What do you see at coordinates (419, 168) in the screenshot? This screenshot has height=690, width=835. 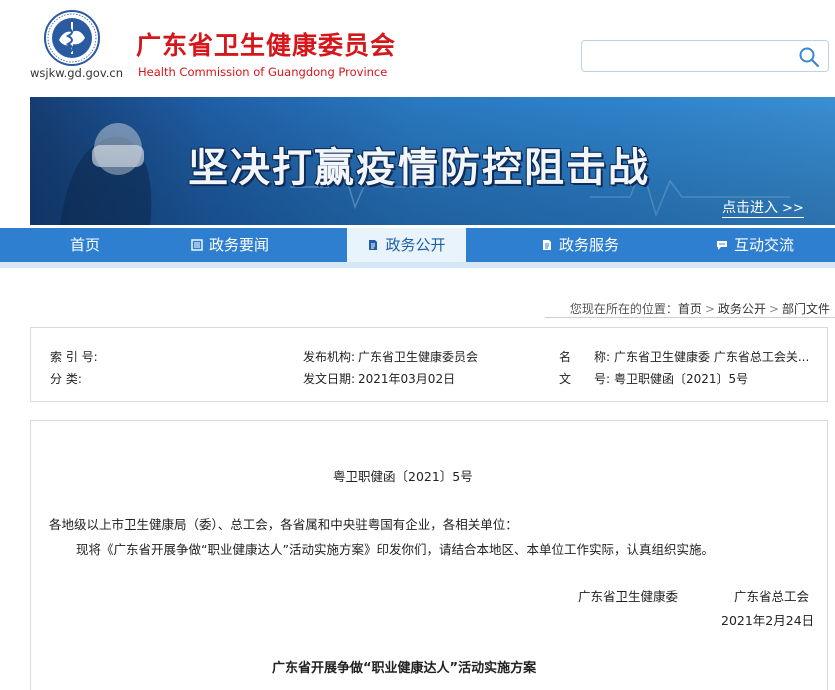 I see `banner-slogan: 坚决打赢疫情防控阻击战` at bounding box center [419, 168].